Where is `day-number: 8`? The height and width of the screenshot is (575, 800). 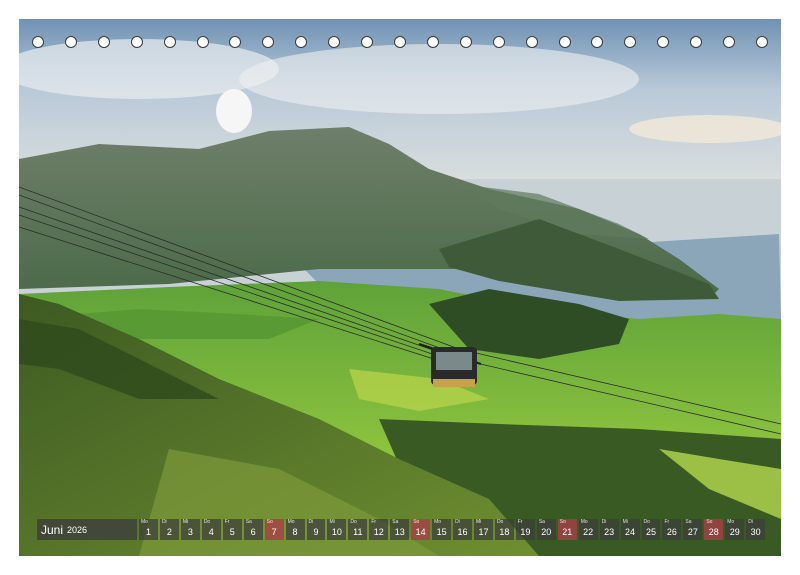 day-number: 8 is located at coordinates (295, 532).